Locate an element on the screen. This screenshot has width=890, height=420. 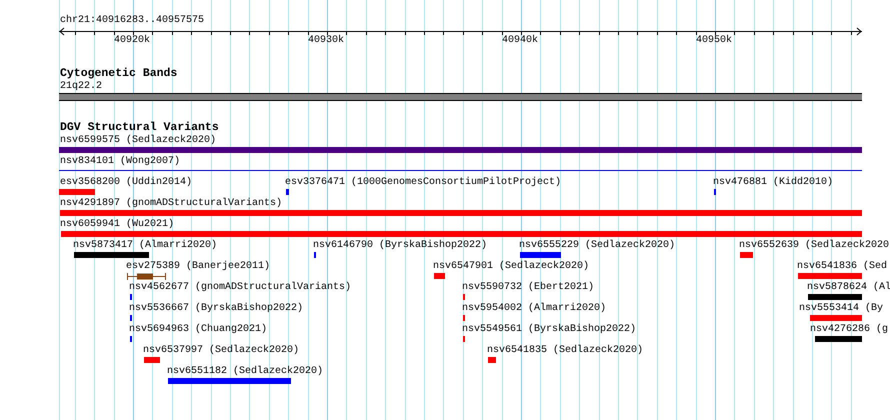
variant-label: nsv6547901 (Sedlazeck2020) is located at coordinates (511, 266).